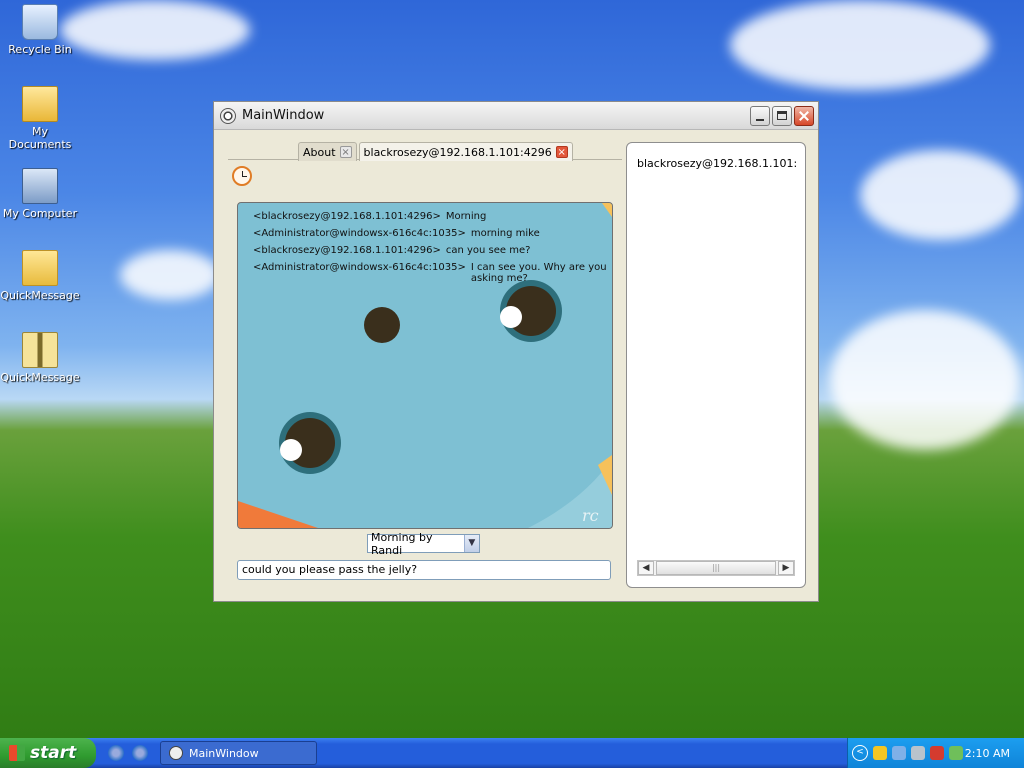 This screenshot has width=1024, height=768. I want to click on security-shield-icon, so click(880, 753).